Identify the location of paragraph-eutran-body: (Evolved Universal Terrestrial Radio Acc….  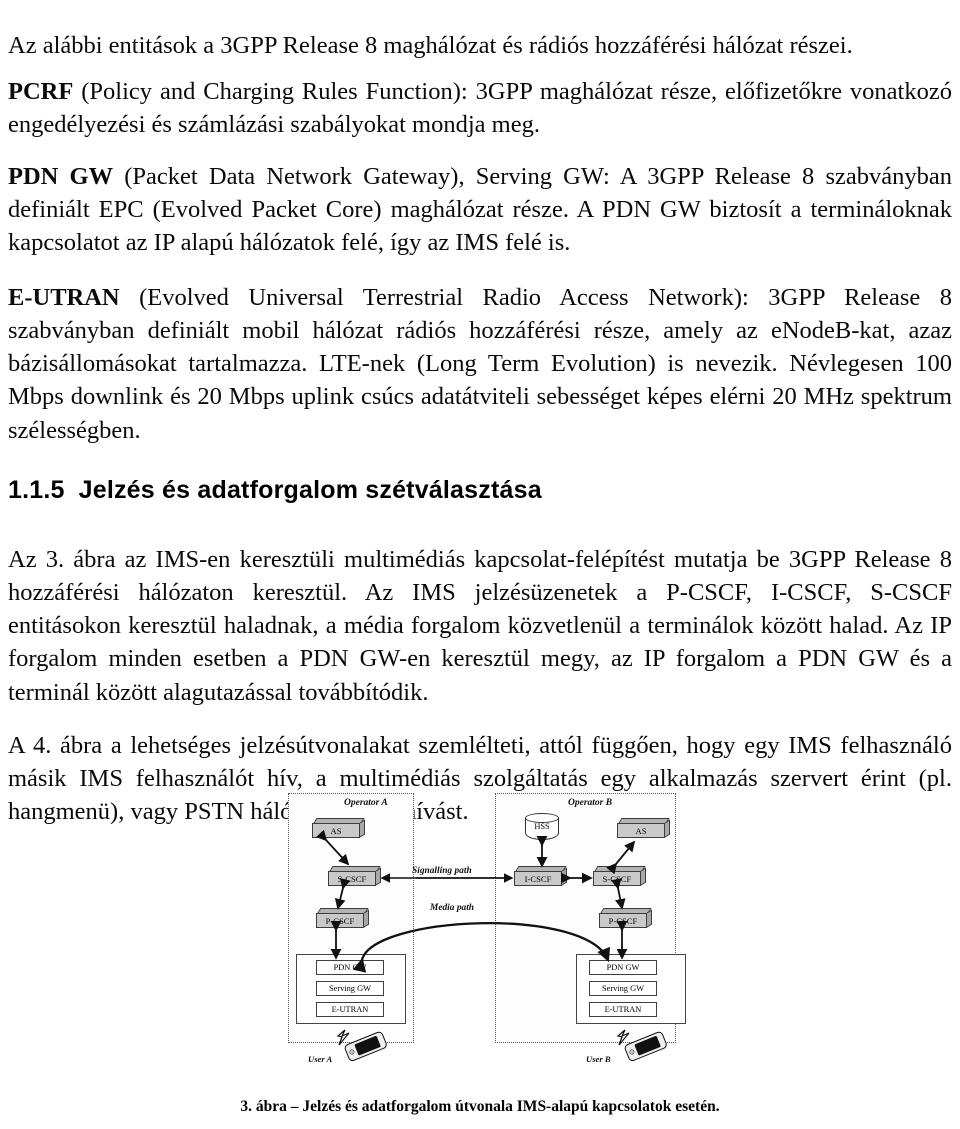
(480, 363).